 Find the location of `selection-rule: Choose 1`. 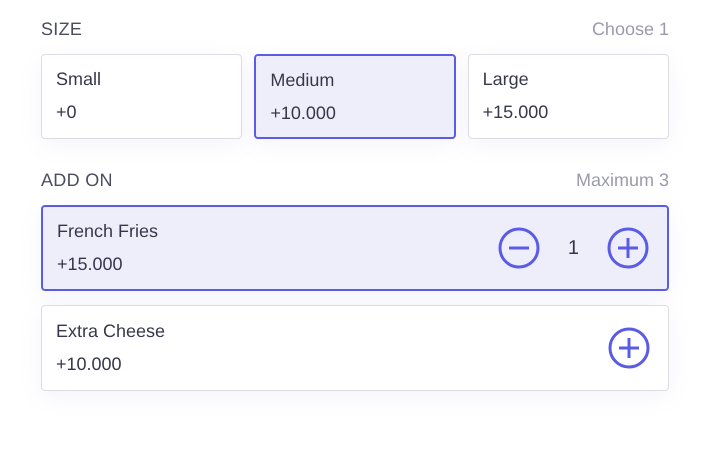

selection-rule: Choose 1 is located at coordinates (630, 29).